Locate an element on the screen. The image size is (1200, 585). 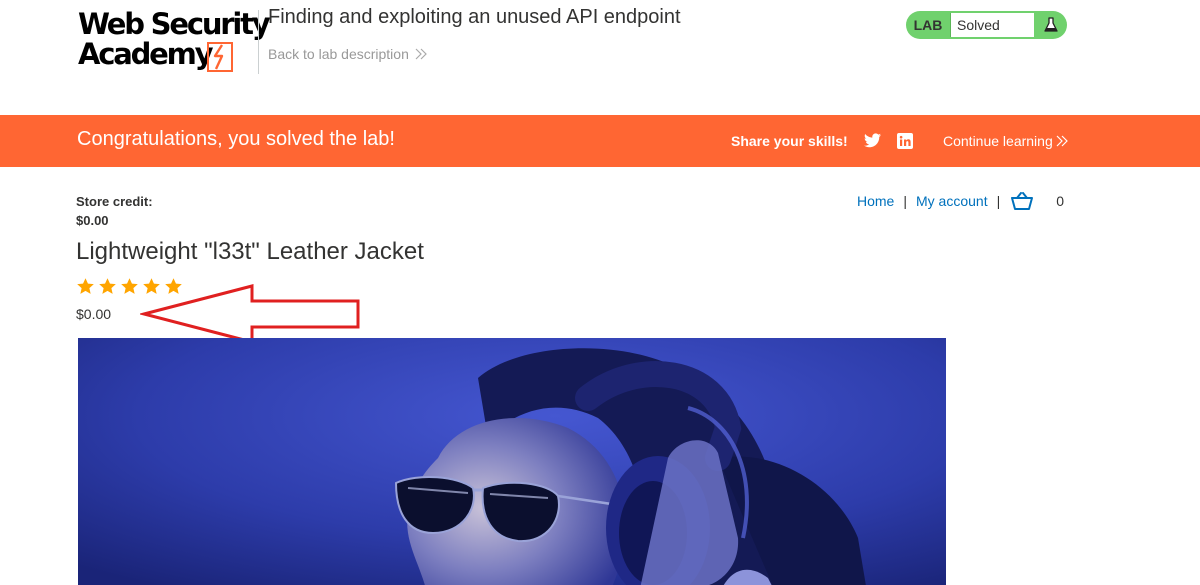
lab-status-widget: LAB Solved is located at coordinates (986, 25).